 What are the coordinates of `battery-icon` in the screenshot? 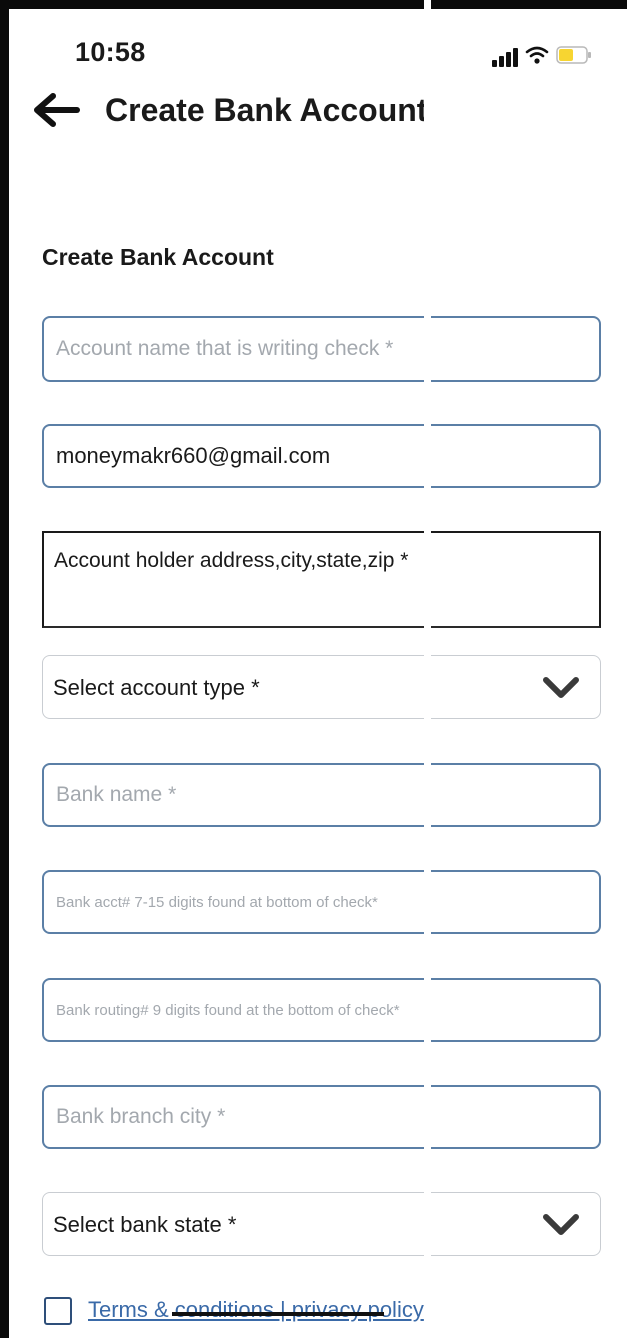 It's located at (573, 55).